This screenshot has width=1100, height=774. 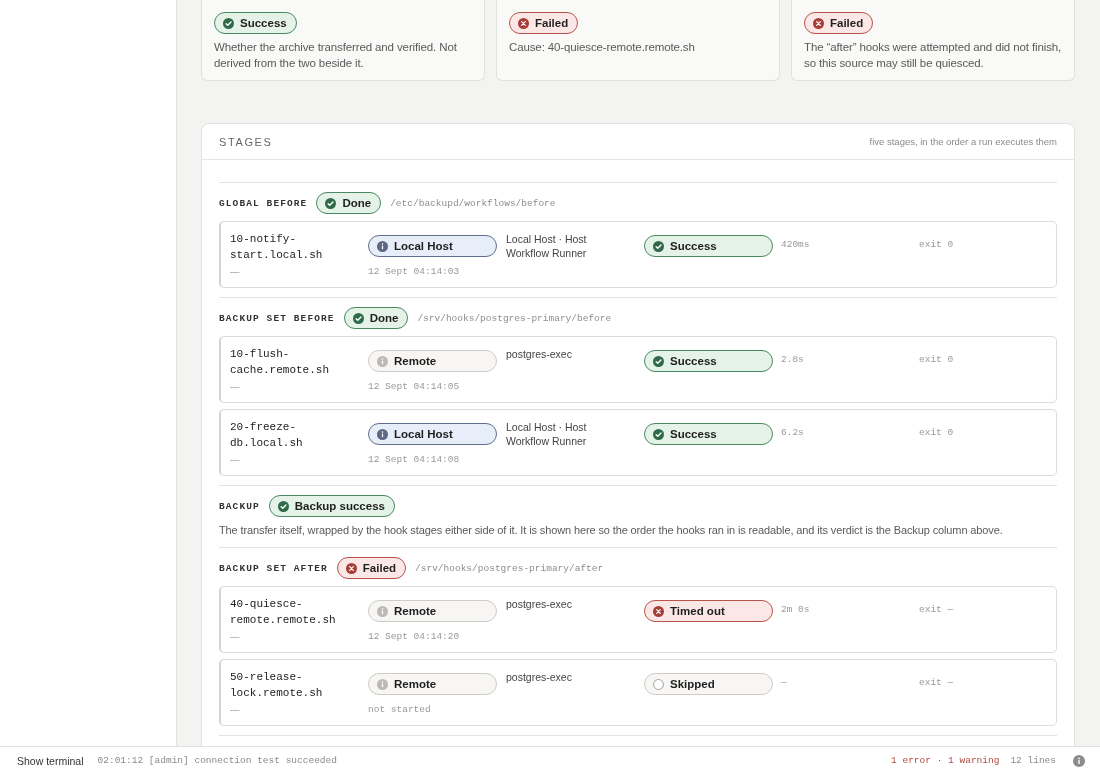 I want to click on card-description: Cause: 40-quiesce-remote.remote.sh, so click(x=602, y=47).